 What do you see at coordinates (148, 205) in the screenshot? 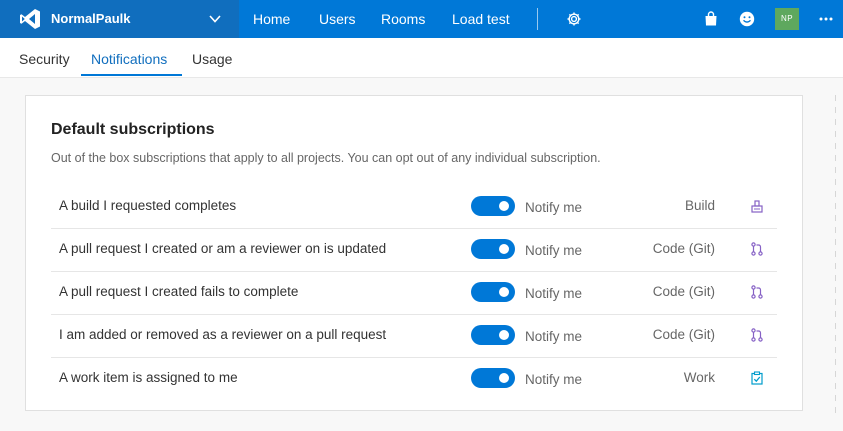
I see `subscription-label: A build I requested completes` at bounding box center [148, 205].